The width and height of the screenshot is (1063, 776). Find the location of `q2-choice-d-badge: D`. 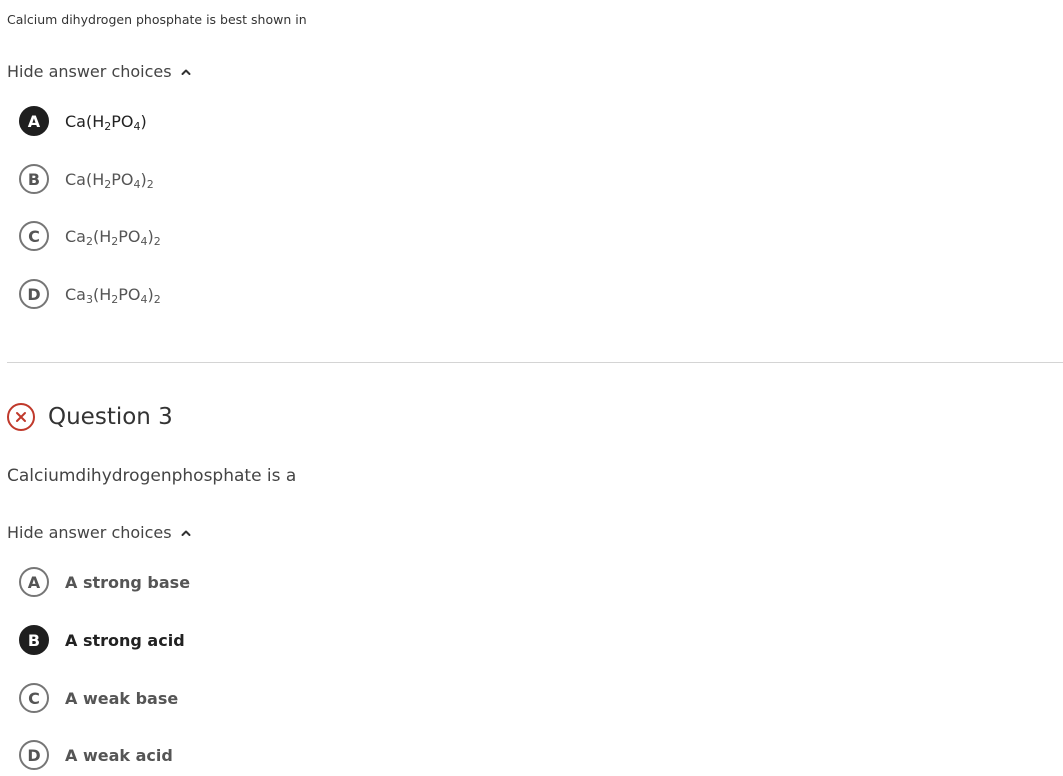

q2-choice-d-badge: D is located at coordinates (34, 294).